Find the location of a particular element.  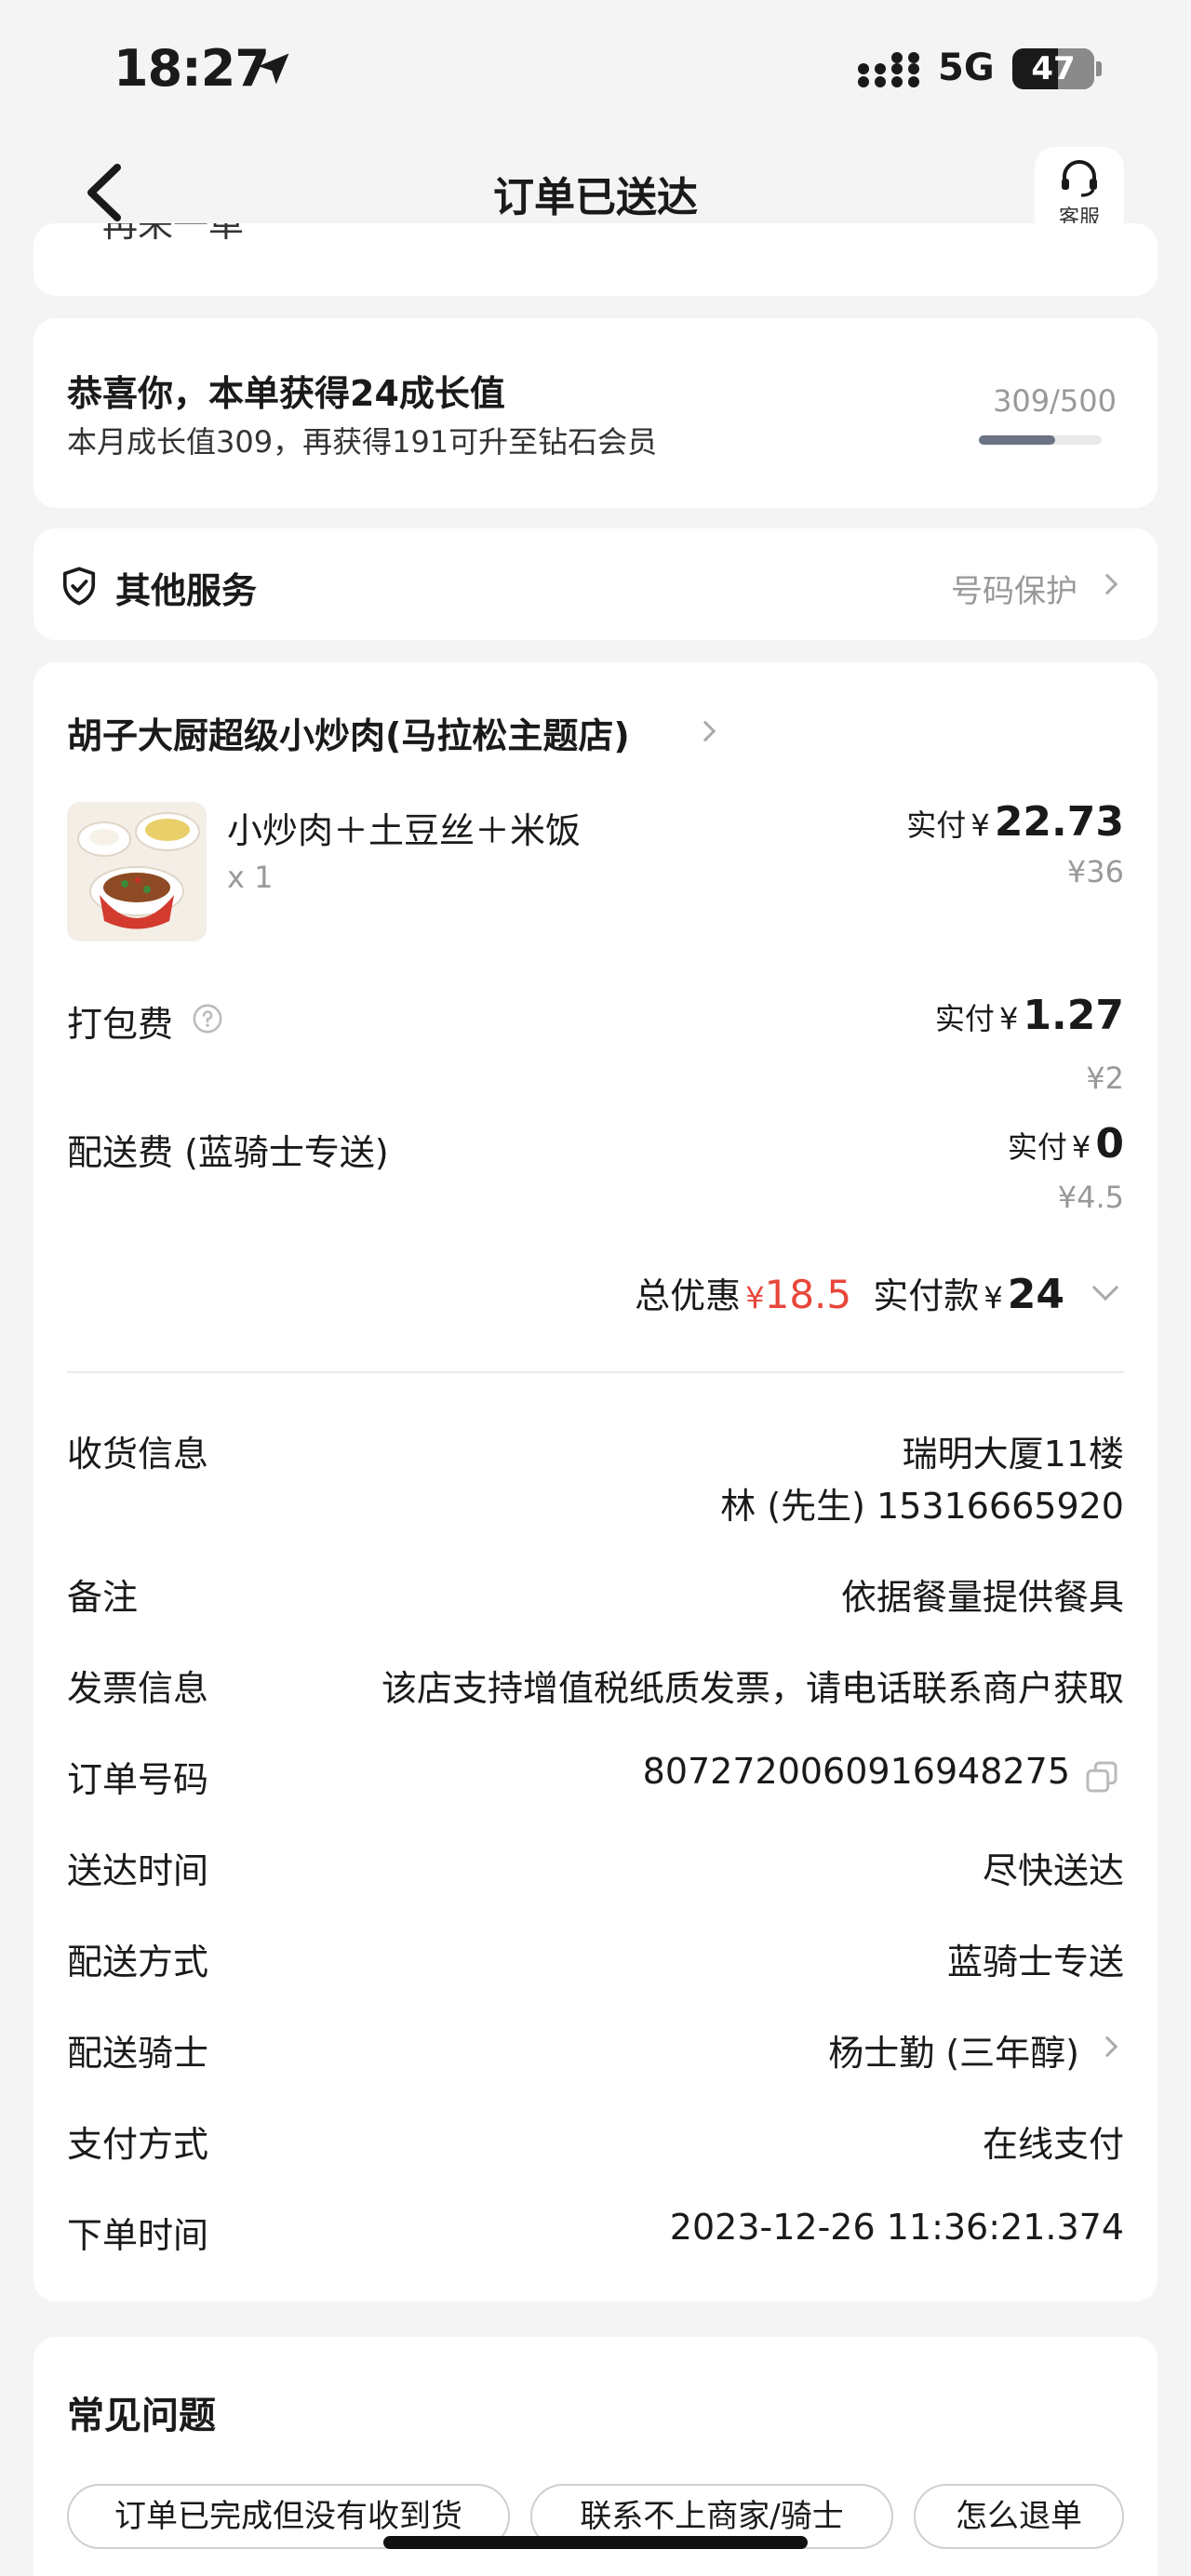

discount-value: 18.5 is located at coordinates (808, 1294).